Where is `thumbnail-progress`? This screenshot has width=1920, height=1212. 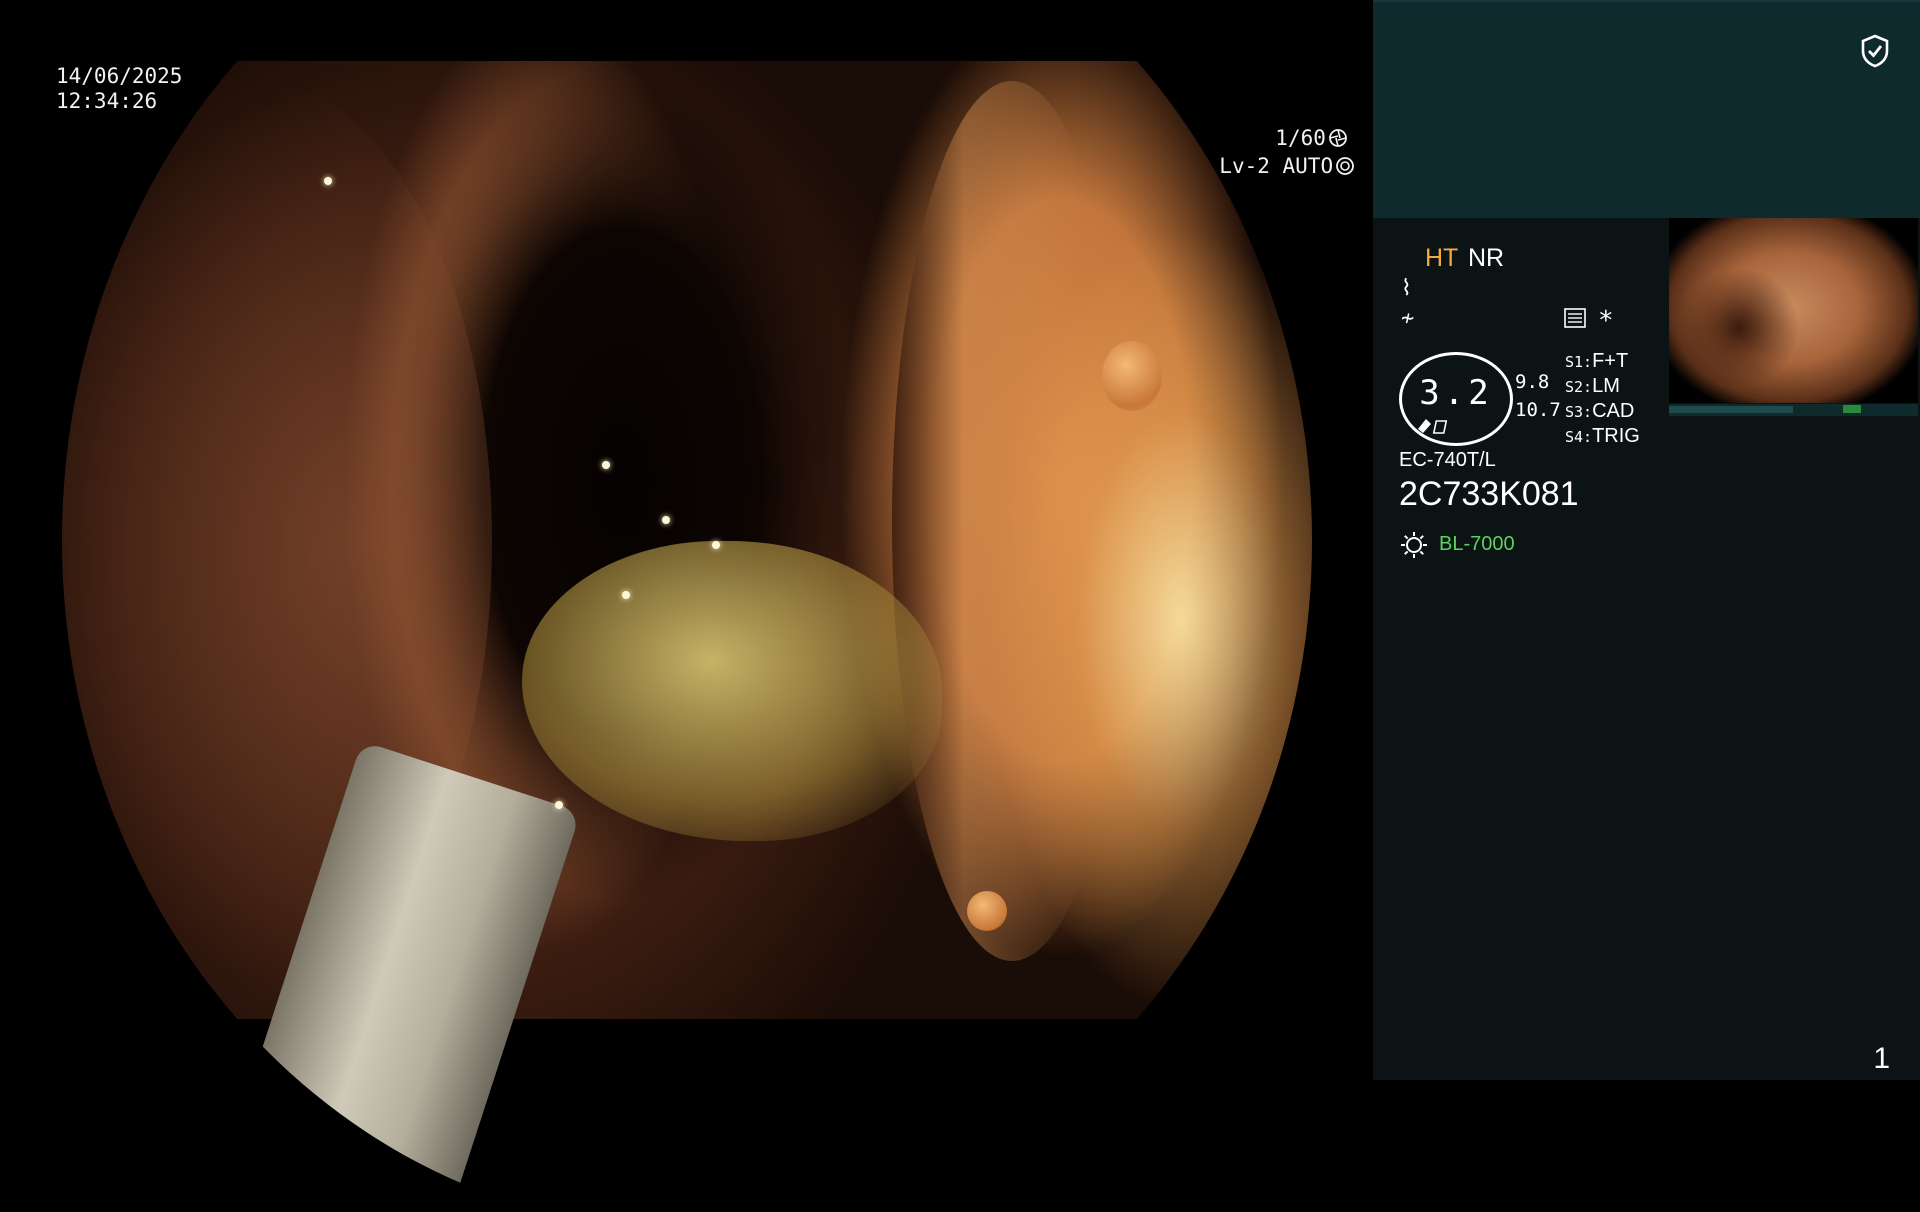
thumbnail-progress is located at coordinates (1731, 409).